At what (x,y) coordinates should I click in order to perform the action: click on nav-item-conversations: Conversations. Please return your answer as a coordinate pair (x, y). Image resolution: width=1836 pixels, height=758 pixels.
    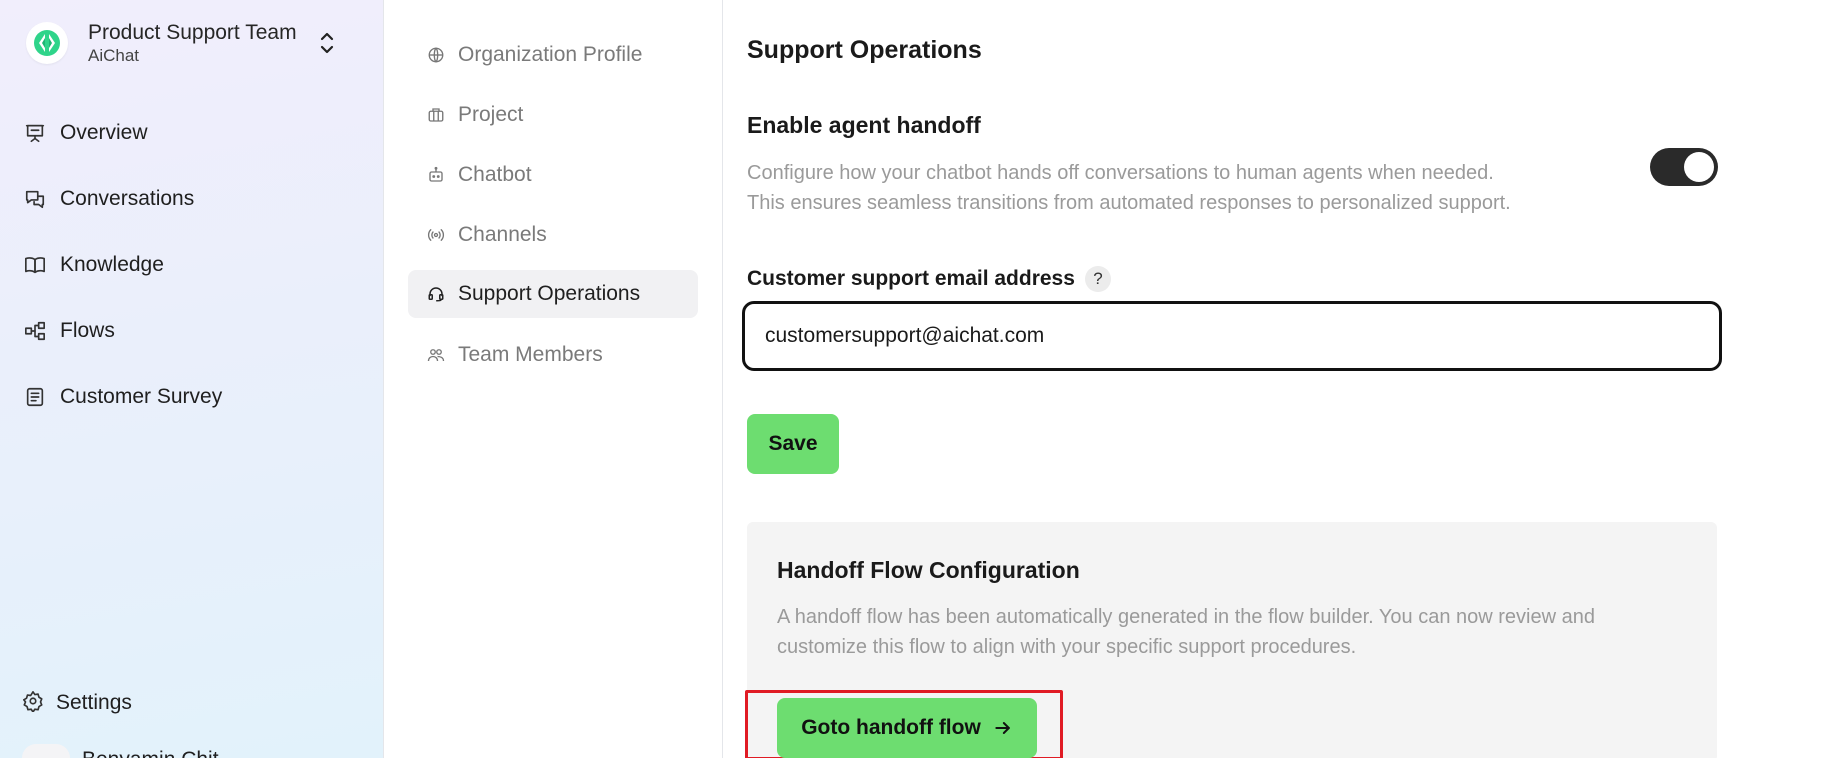
    Looking at the image, I should click on (122, 199).